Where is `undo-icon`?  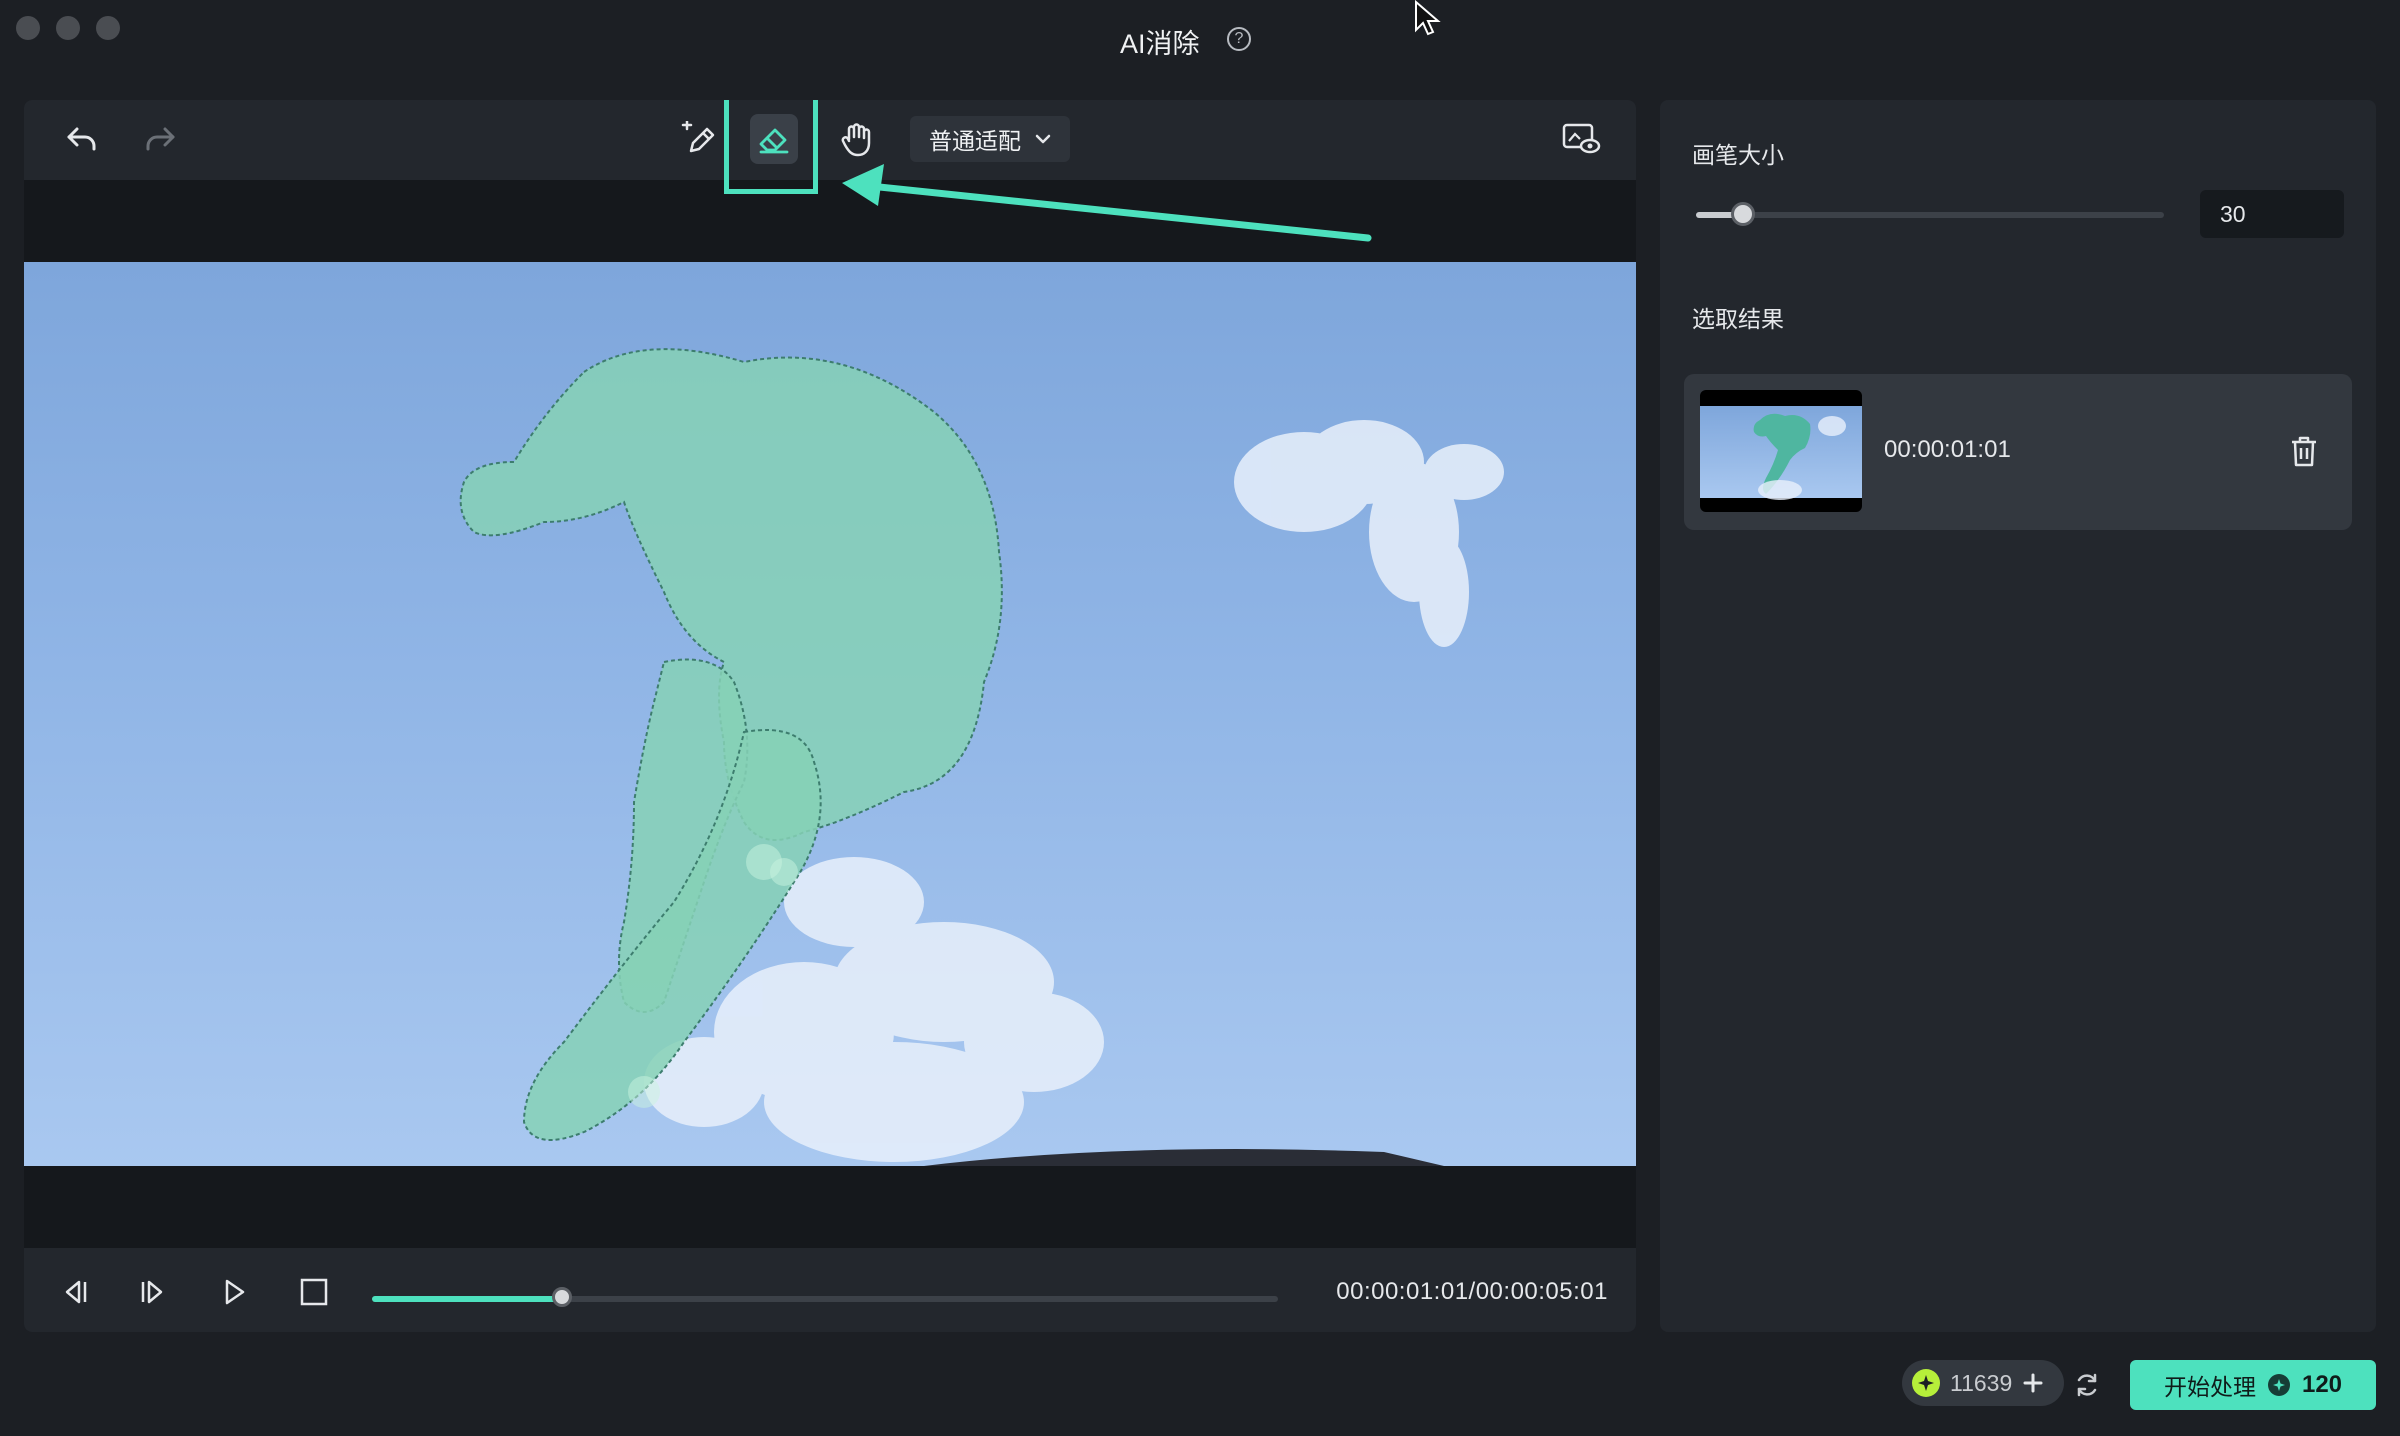 undo-icon is located at coordinates (81, 139).